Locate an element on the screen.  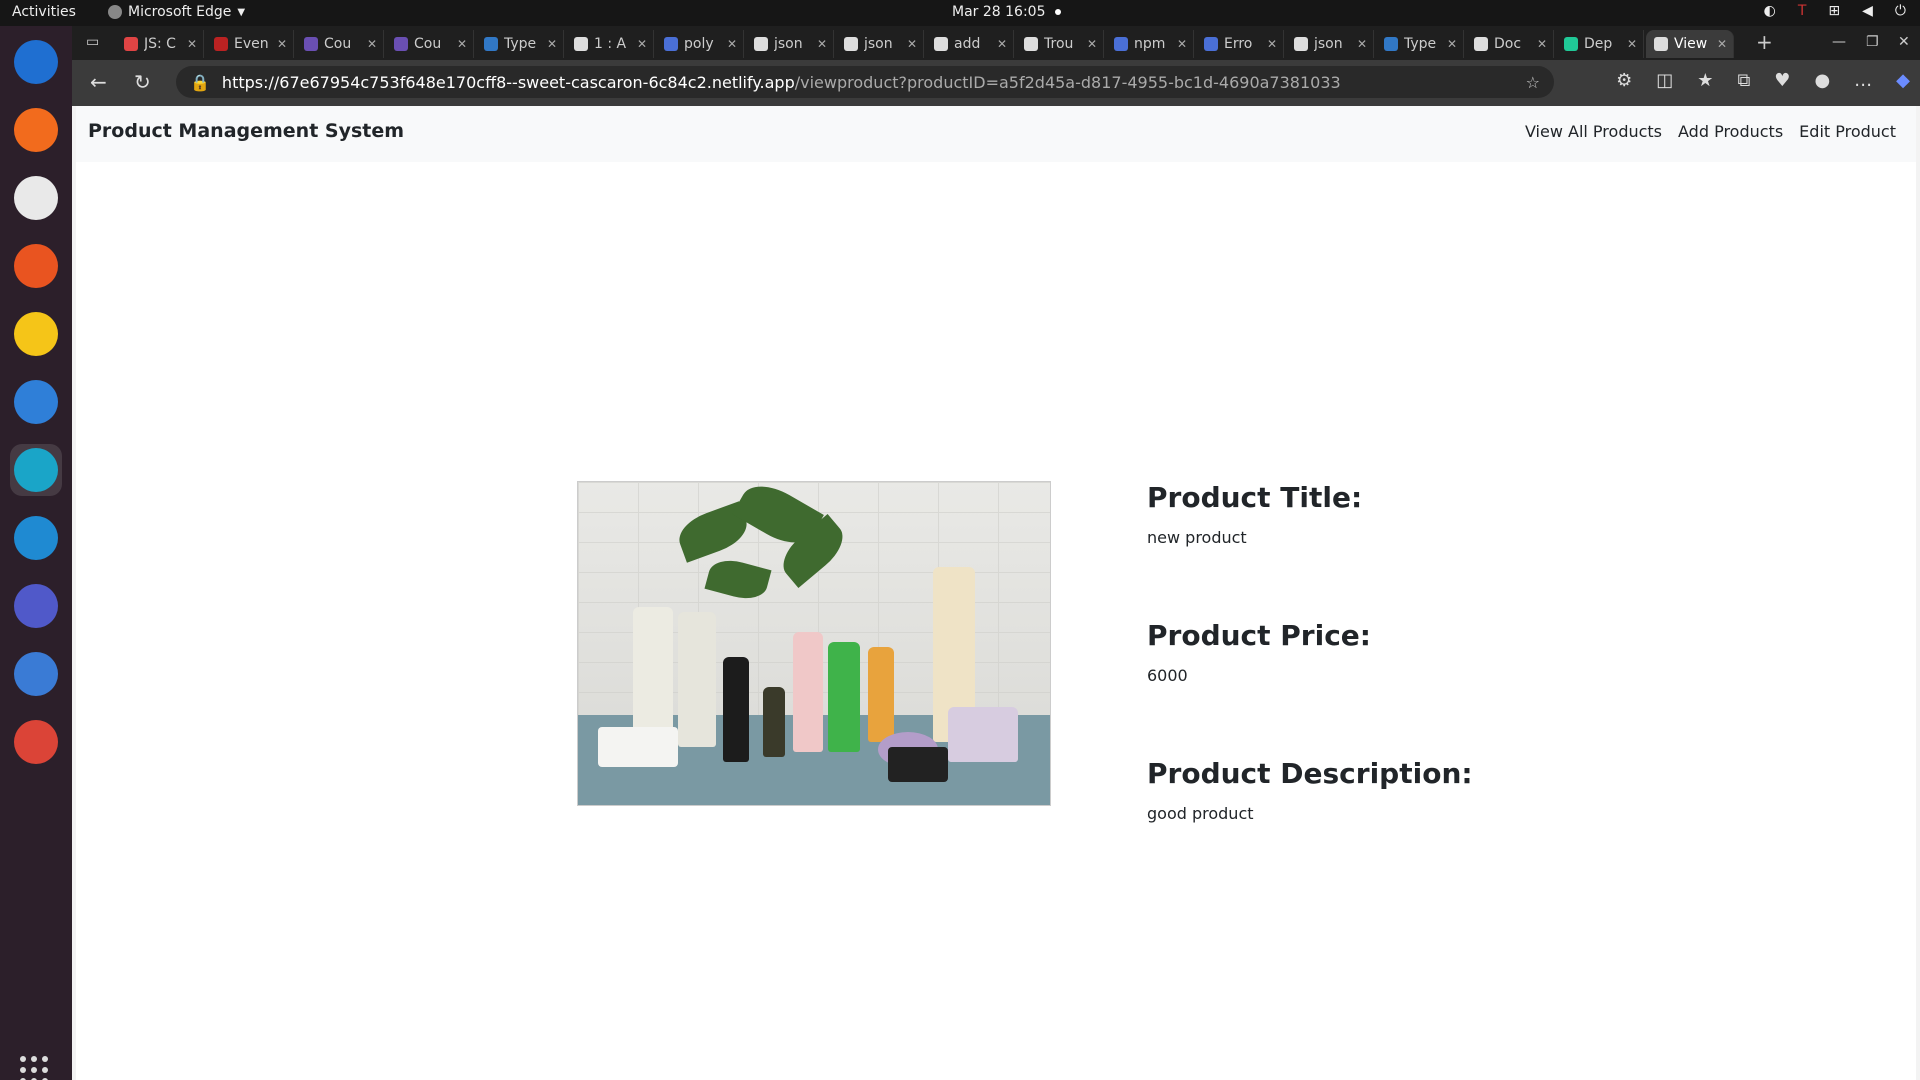
browser-tab: Dep ✕ is located at coordinates (1600, 44).